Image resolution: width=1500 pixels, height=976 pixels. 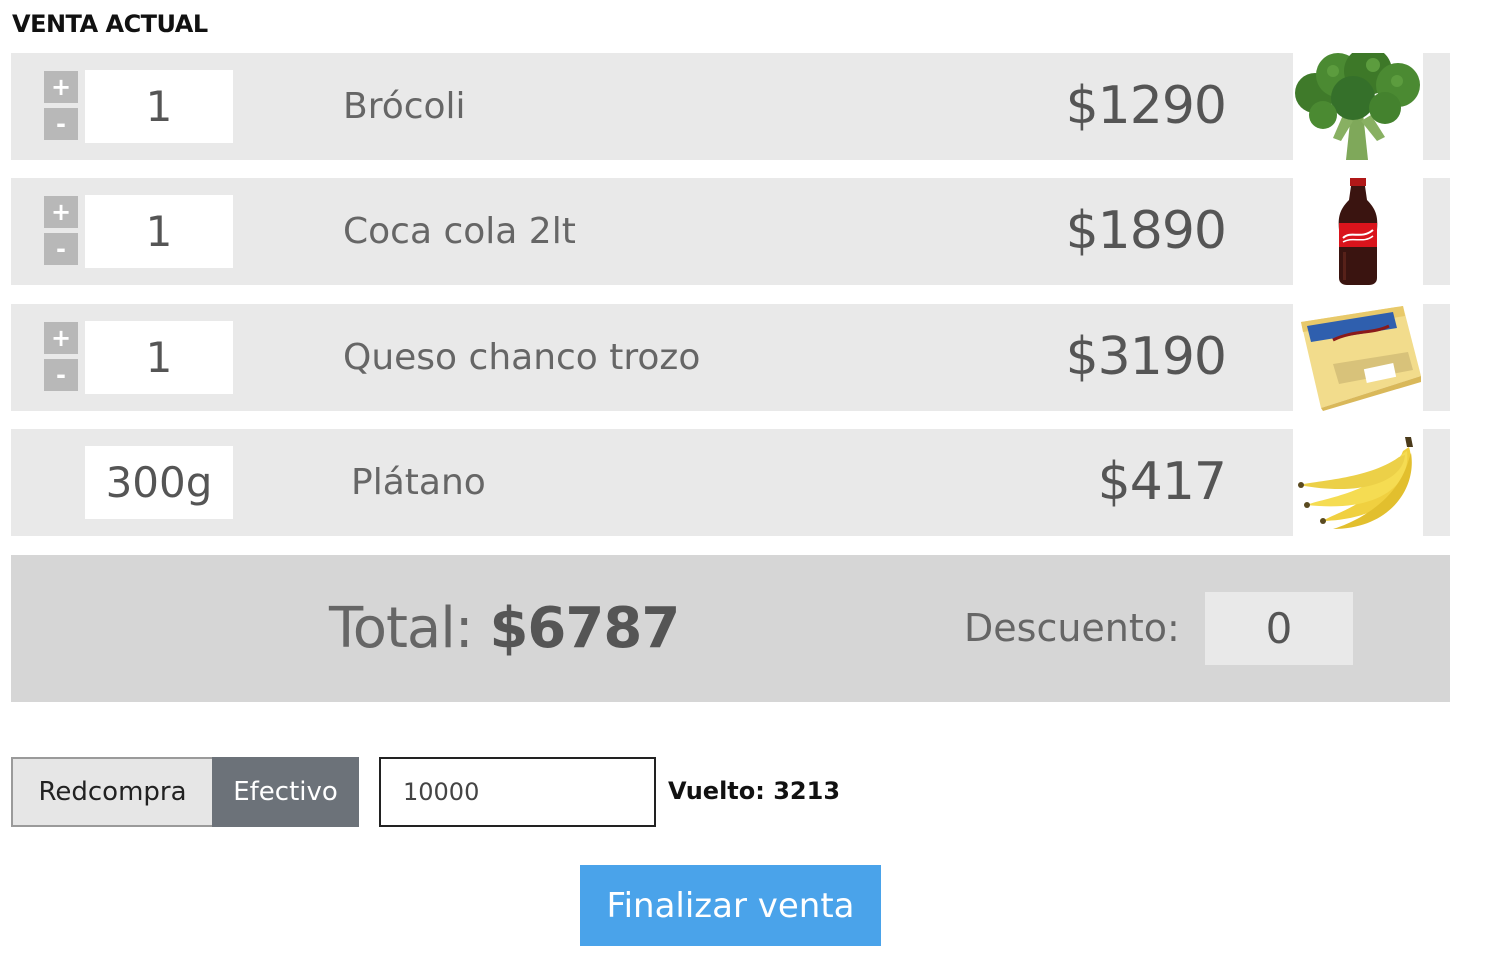 I want to click on page-title: VENTA ACTUAL, so click(x=110, y=24).